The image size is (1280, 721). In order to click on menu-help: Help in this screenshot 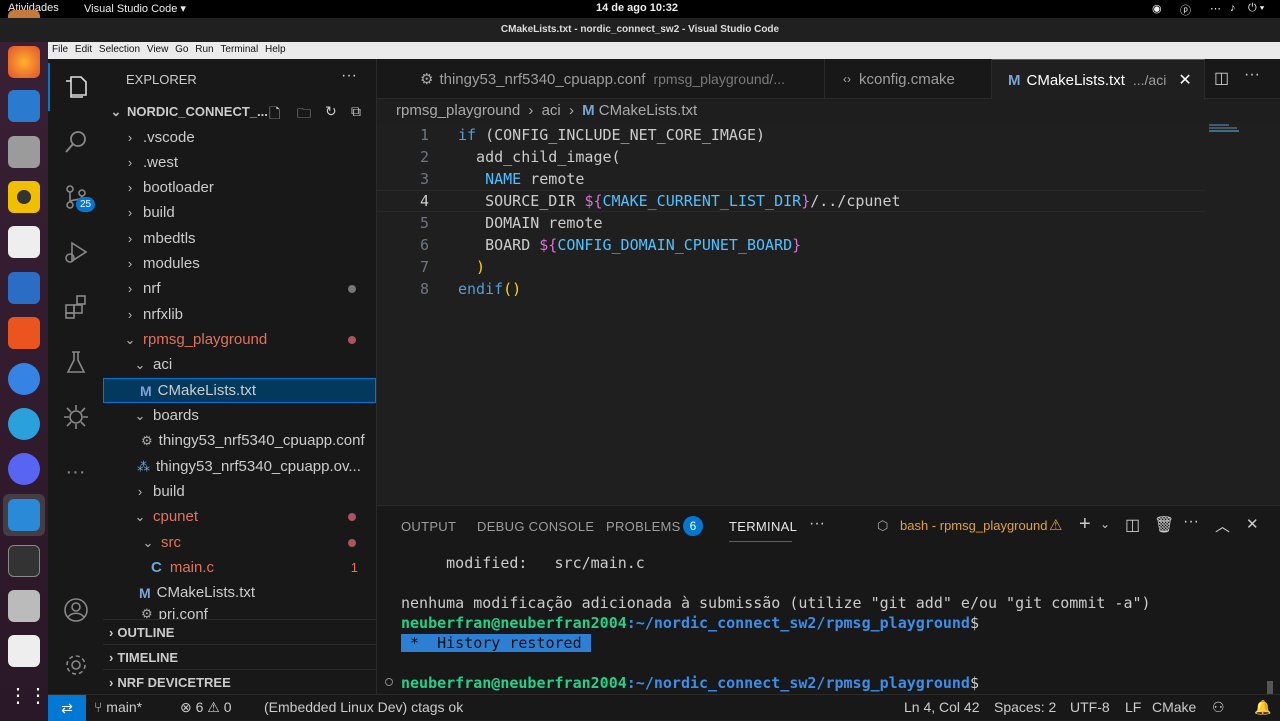, I will do `click(275, 49)`.